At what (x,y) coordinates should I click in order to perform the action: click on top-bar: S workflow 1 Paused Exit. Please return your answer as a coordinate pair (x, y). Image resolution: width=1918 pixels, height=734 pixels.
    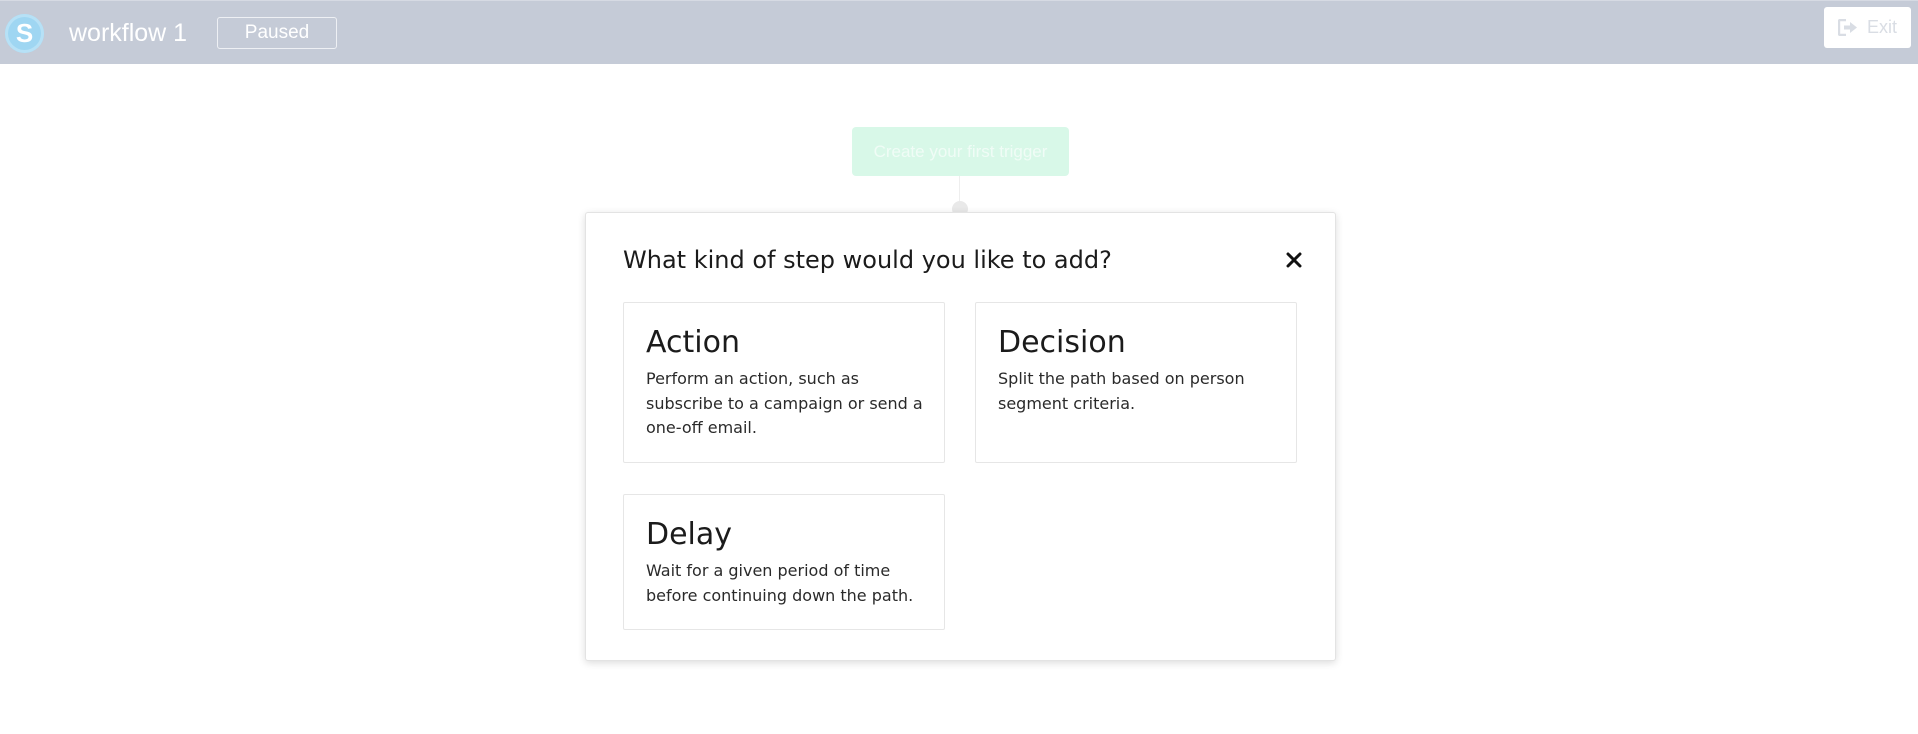
    Looking at the image, I should click on (959, 32).